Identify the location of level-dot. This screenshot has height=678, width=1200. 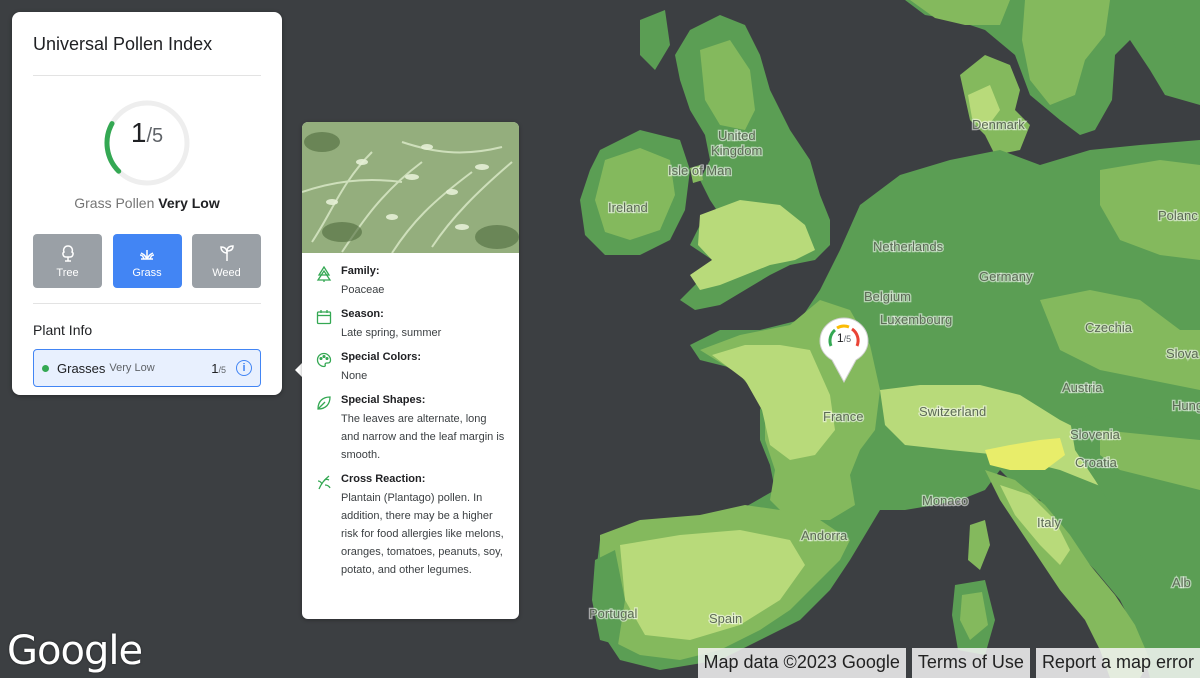
(45, 368).